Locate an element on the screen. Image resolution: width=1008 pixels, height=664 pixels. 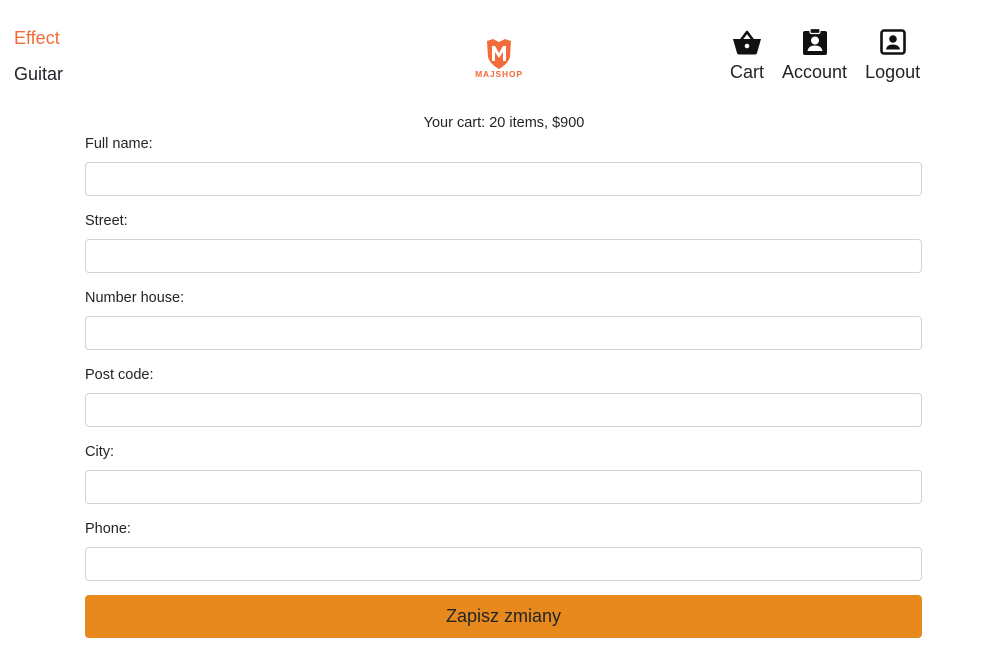
cart-summary-prefix: Your cart: is located at coordinates (454, 123).